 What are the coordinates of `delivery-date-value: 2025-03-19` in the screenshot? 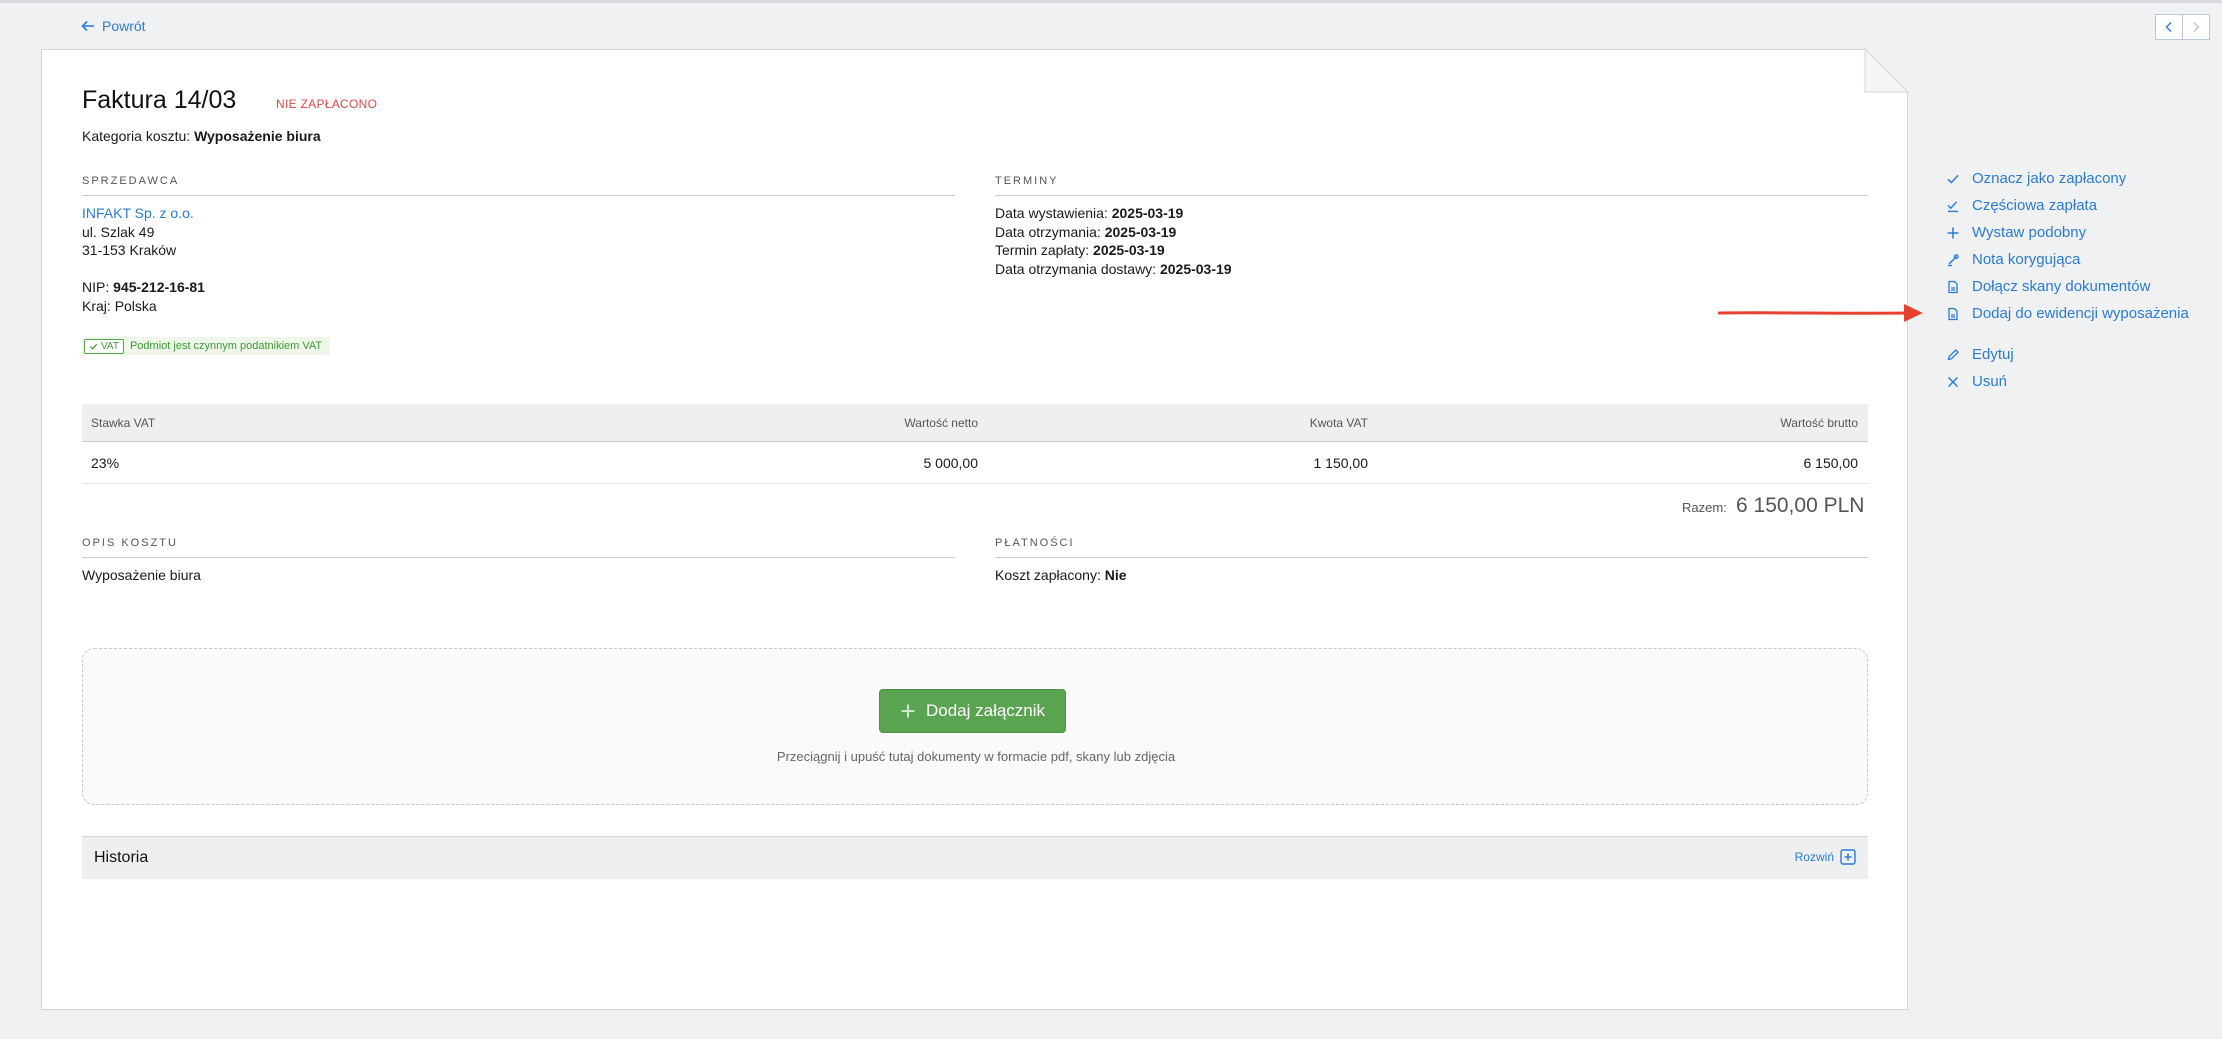 It's located at (1195, 269).